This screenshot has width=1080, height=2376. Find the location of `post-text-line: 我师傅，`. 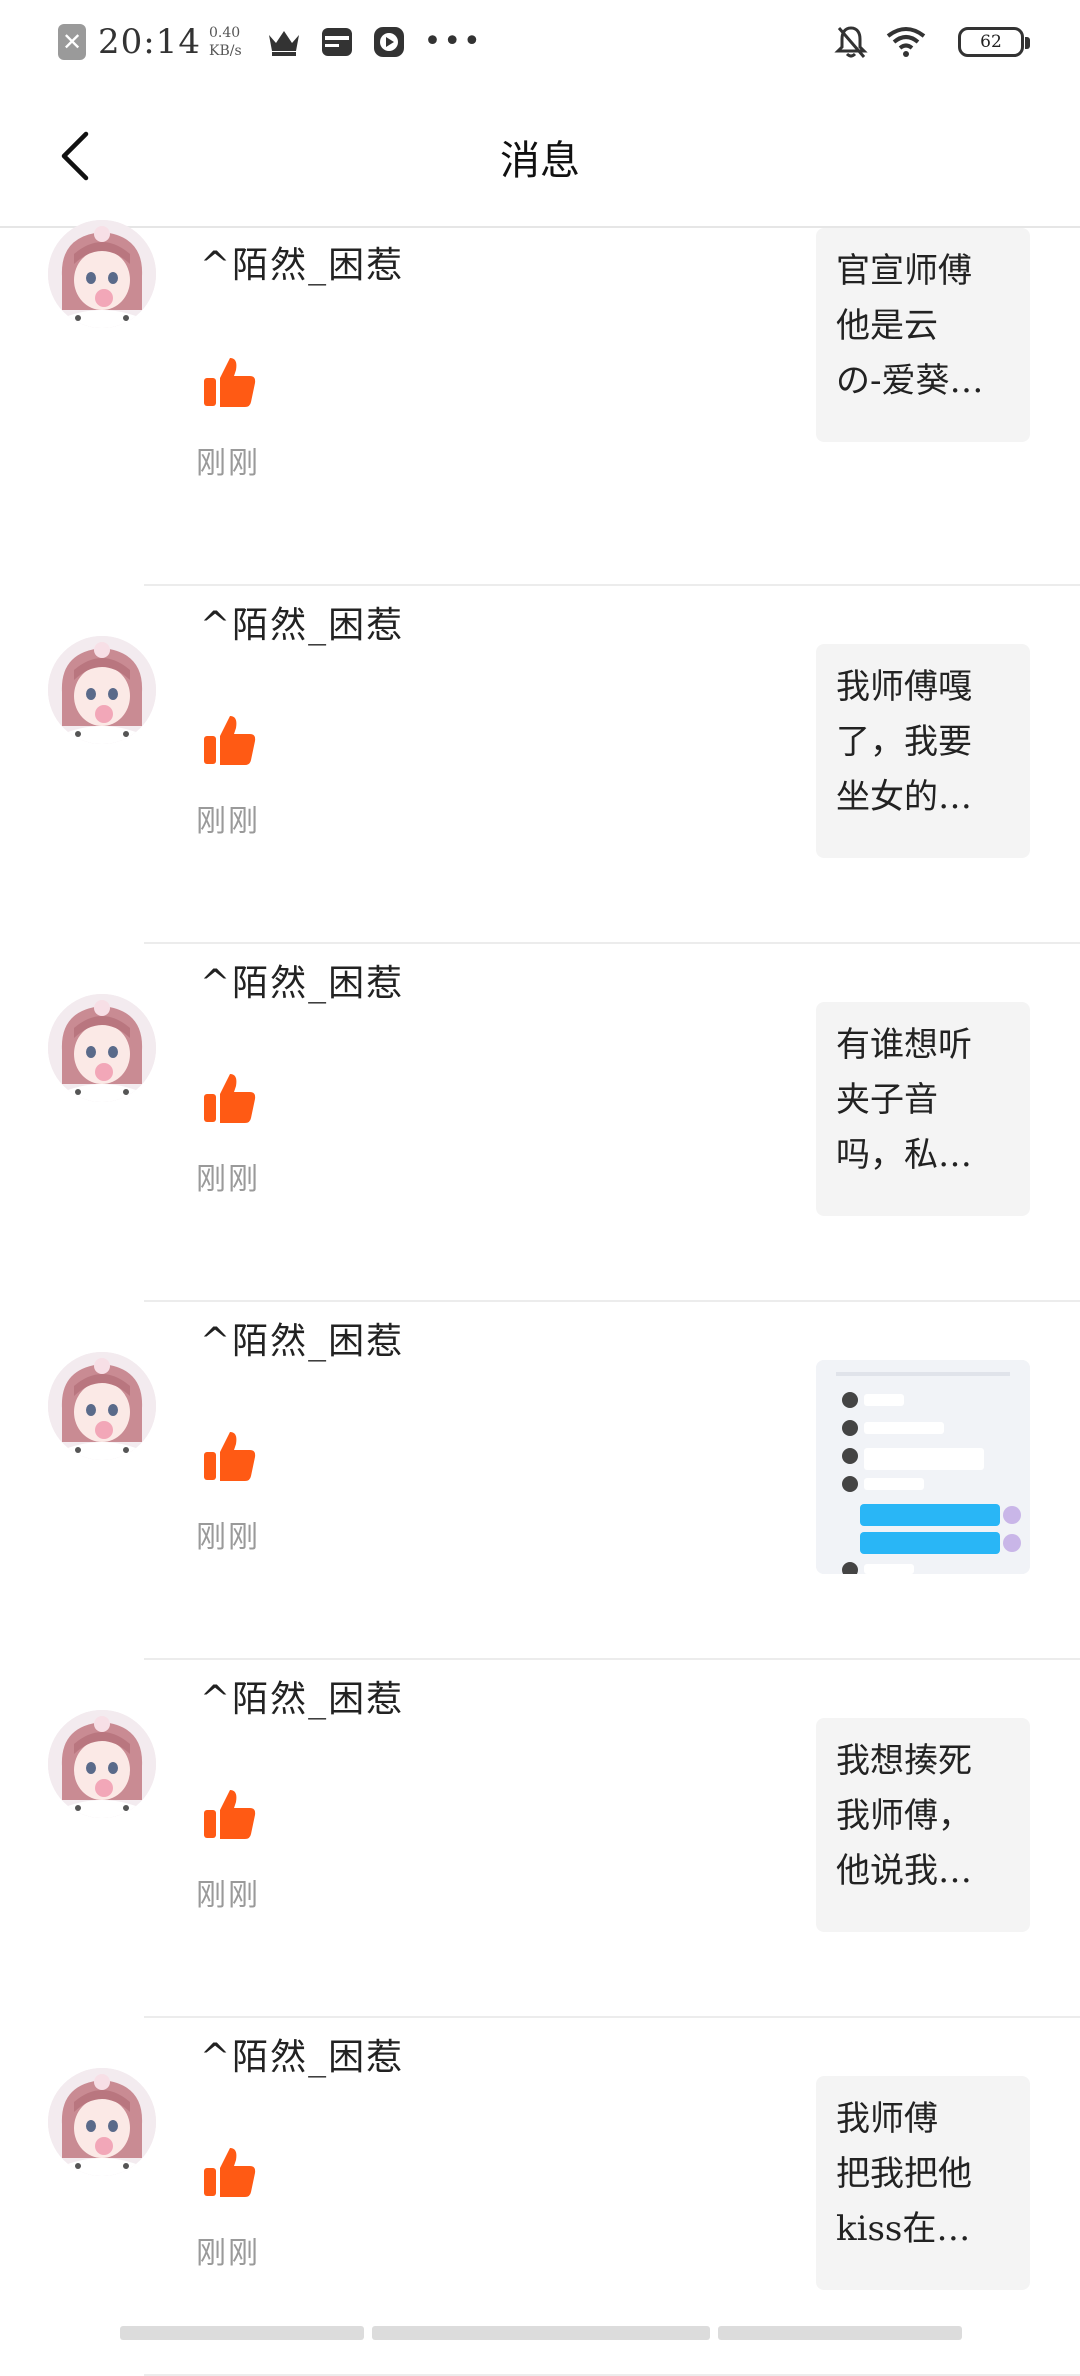

post-text-line: 我师傅， is located at coordinates (904, 1816).